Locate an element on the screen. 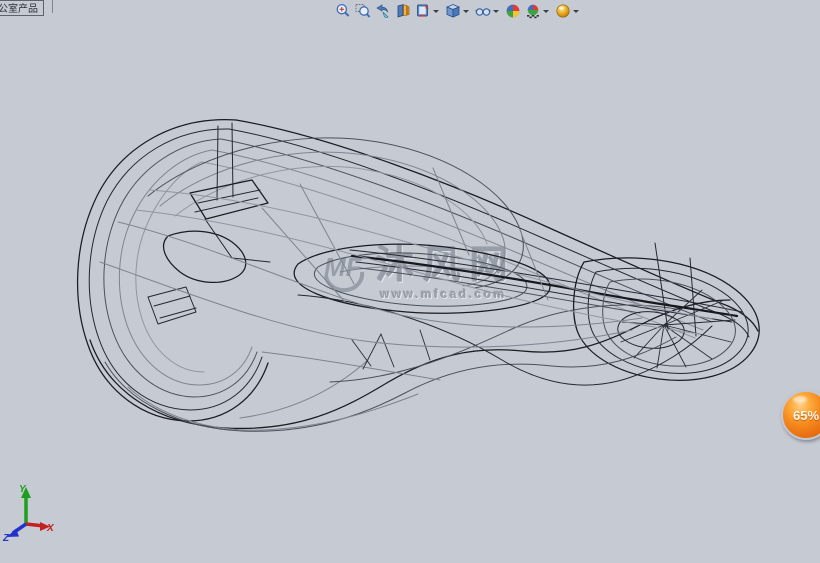 The image size is (820, 563). heads-up-view-toolbar is located at coordinates (457, 10).